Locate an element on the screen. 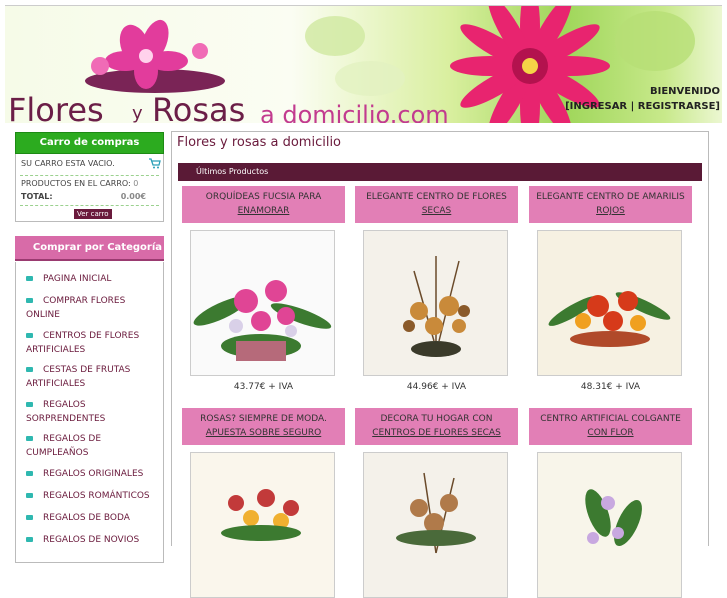 The width and height of the screenshot is (727, 598). category-item: REGALOS ROMÁNTICOS is located at coordinates (93, 496).